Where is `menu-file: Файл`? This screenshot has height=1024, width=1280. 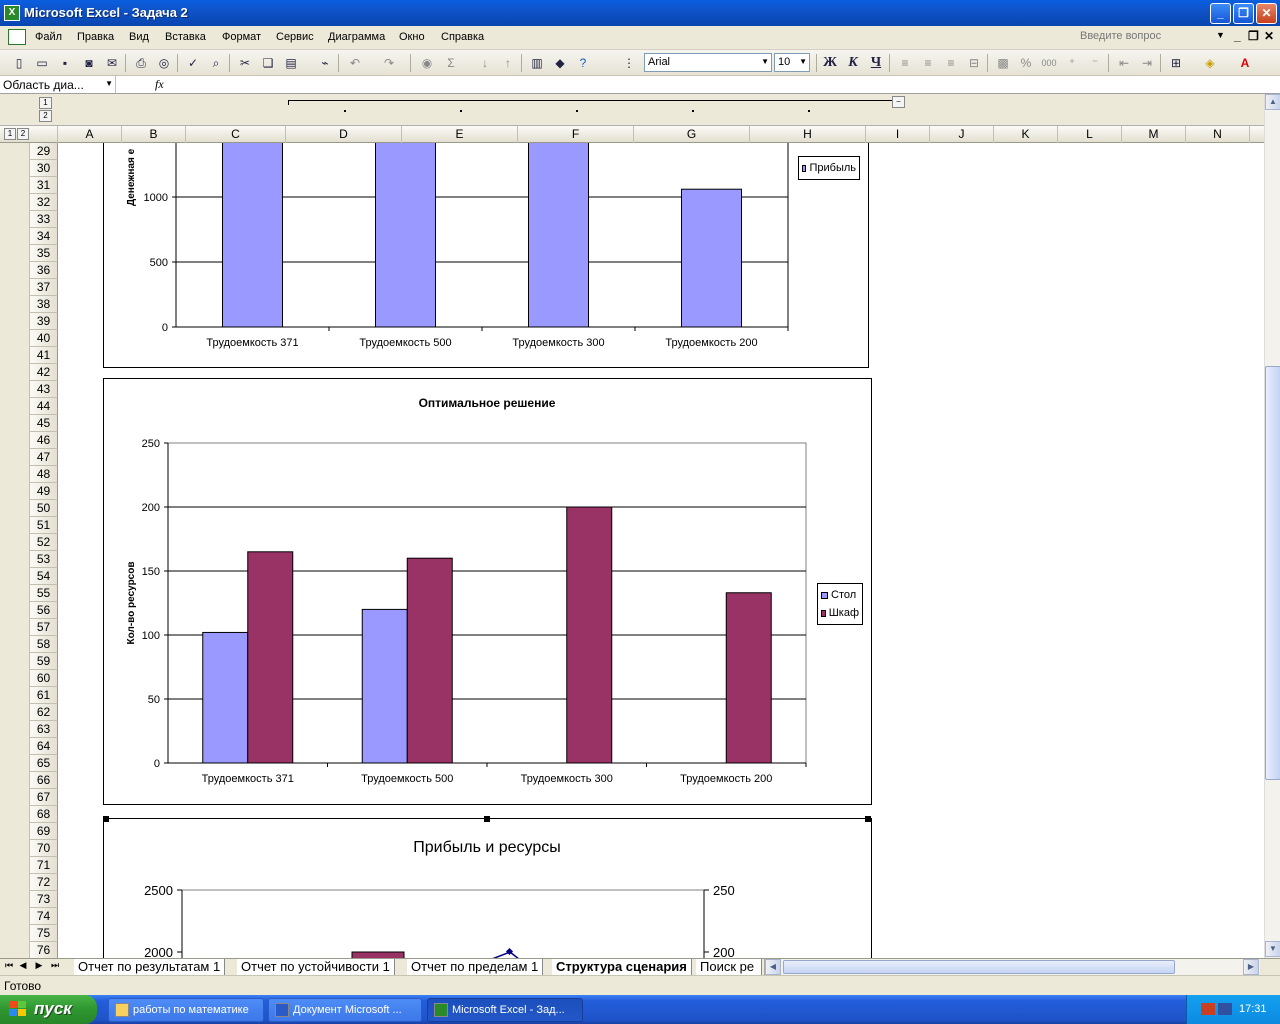
menu-file: Файл is located at coordinates (48, 37).